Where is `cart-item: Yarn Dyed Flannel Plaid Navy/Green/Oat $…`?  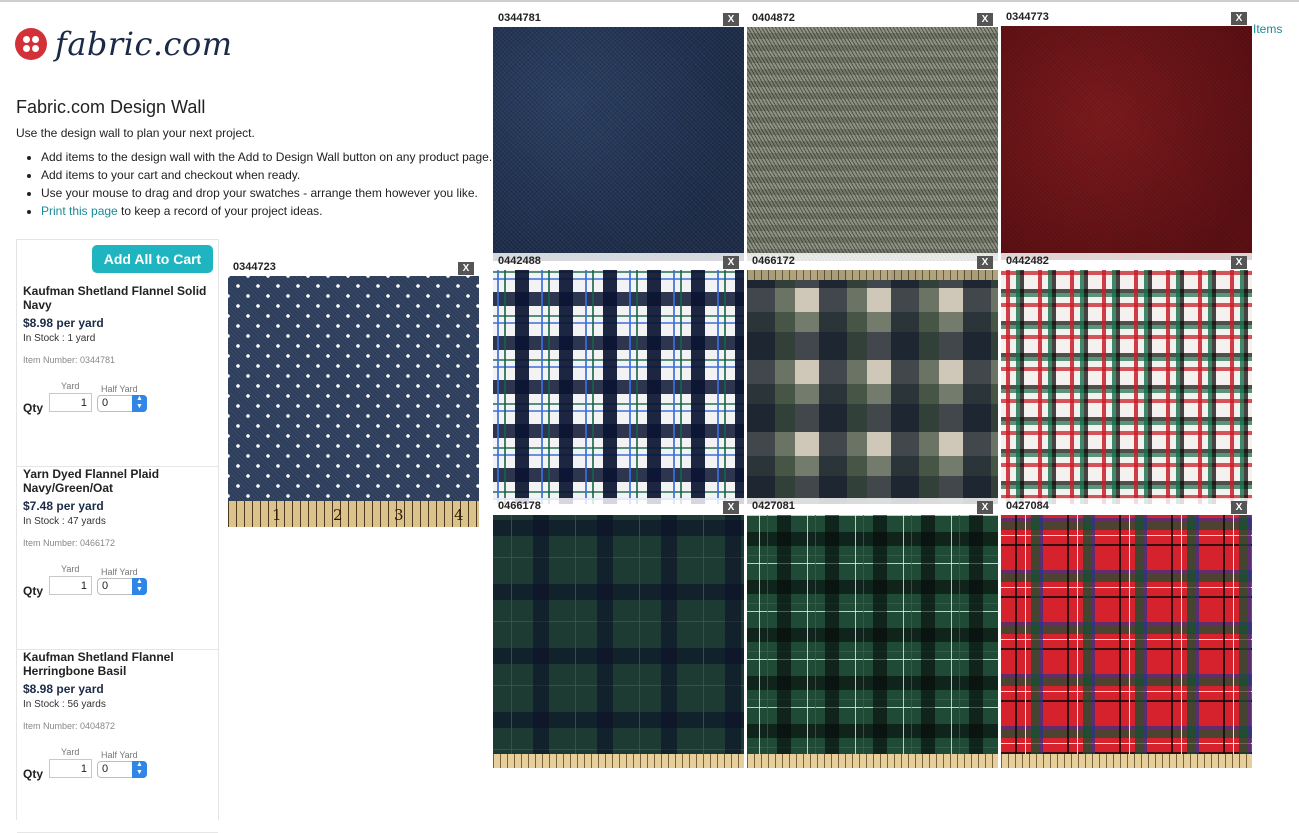 cart-item: Yarn Dyed Flannel Plaid Navy/Green/Oat $… is located at coordinates (117, 558).